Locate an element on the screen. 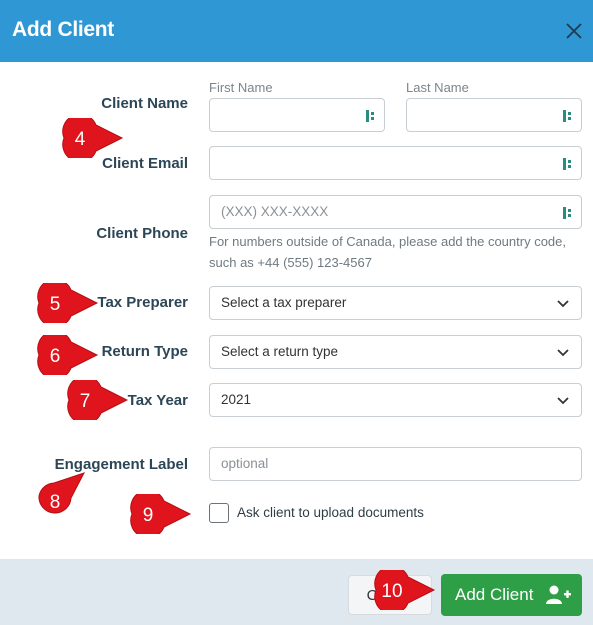  svg-text: 5 is located at coordinates (55, 304).